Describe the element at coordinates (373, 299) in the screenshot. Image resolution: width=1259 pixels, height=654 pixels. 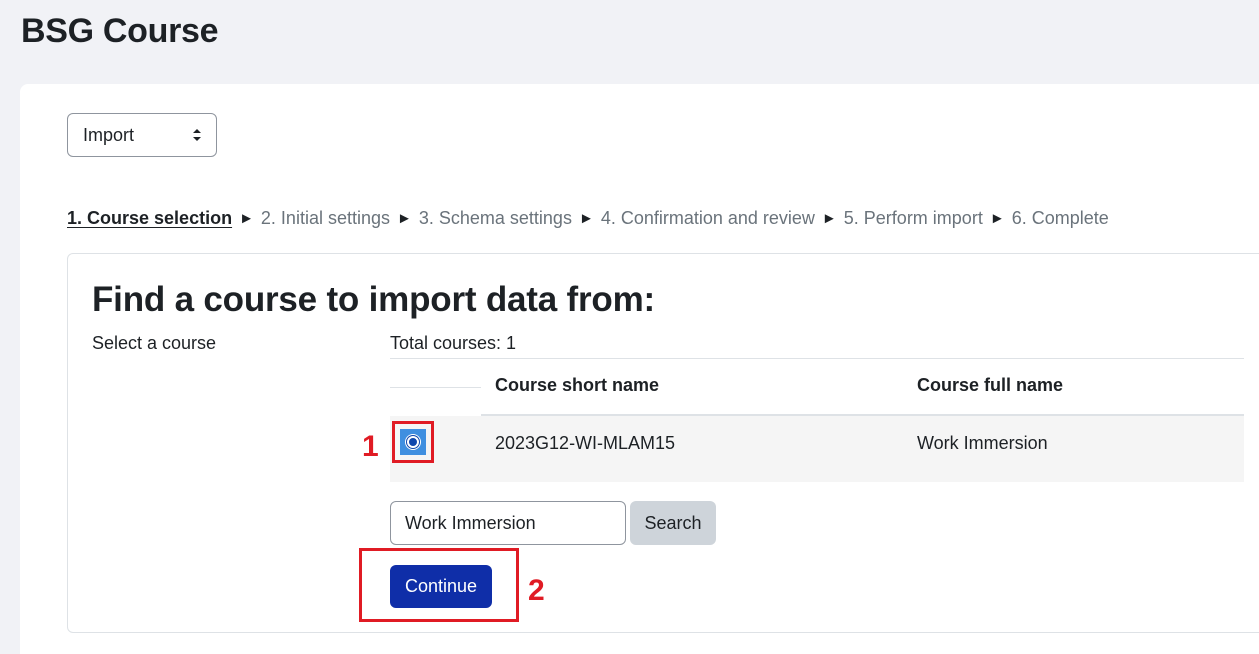
I see `find-heading: Find a course to import data from:` at that location.